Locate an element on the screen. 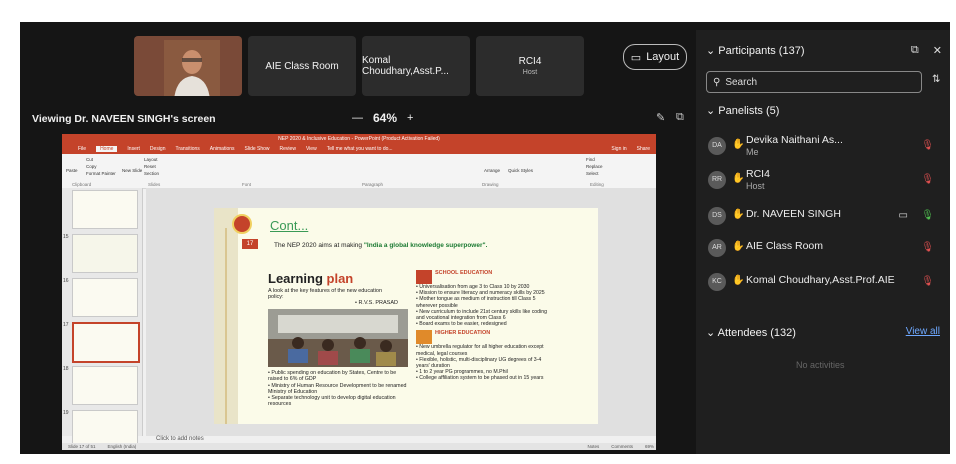 Image resolution: width=956 pixels, height=464 pixels. ppt-menu-insert: Insert is located at coordinates (133, 149).